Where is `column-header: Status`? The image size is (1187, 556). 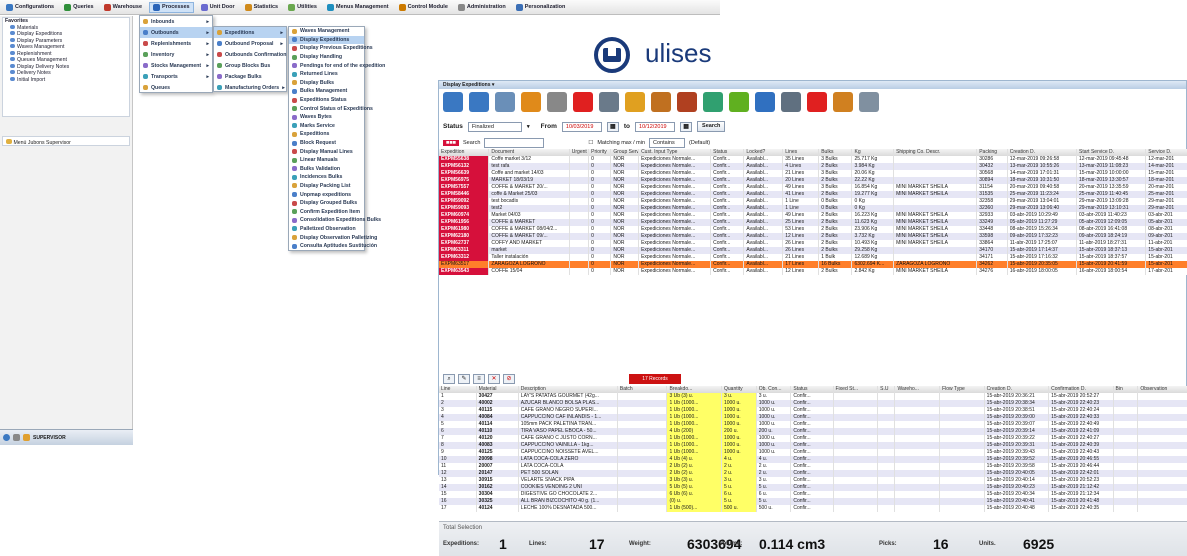 column-header: Status is located at coordinates (727, 152).